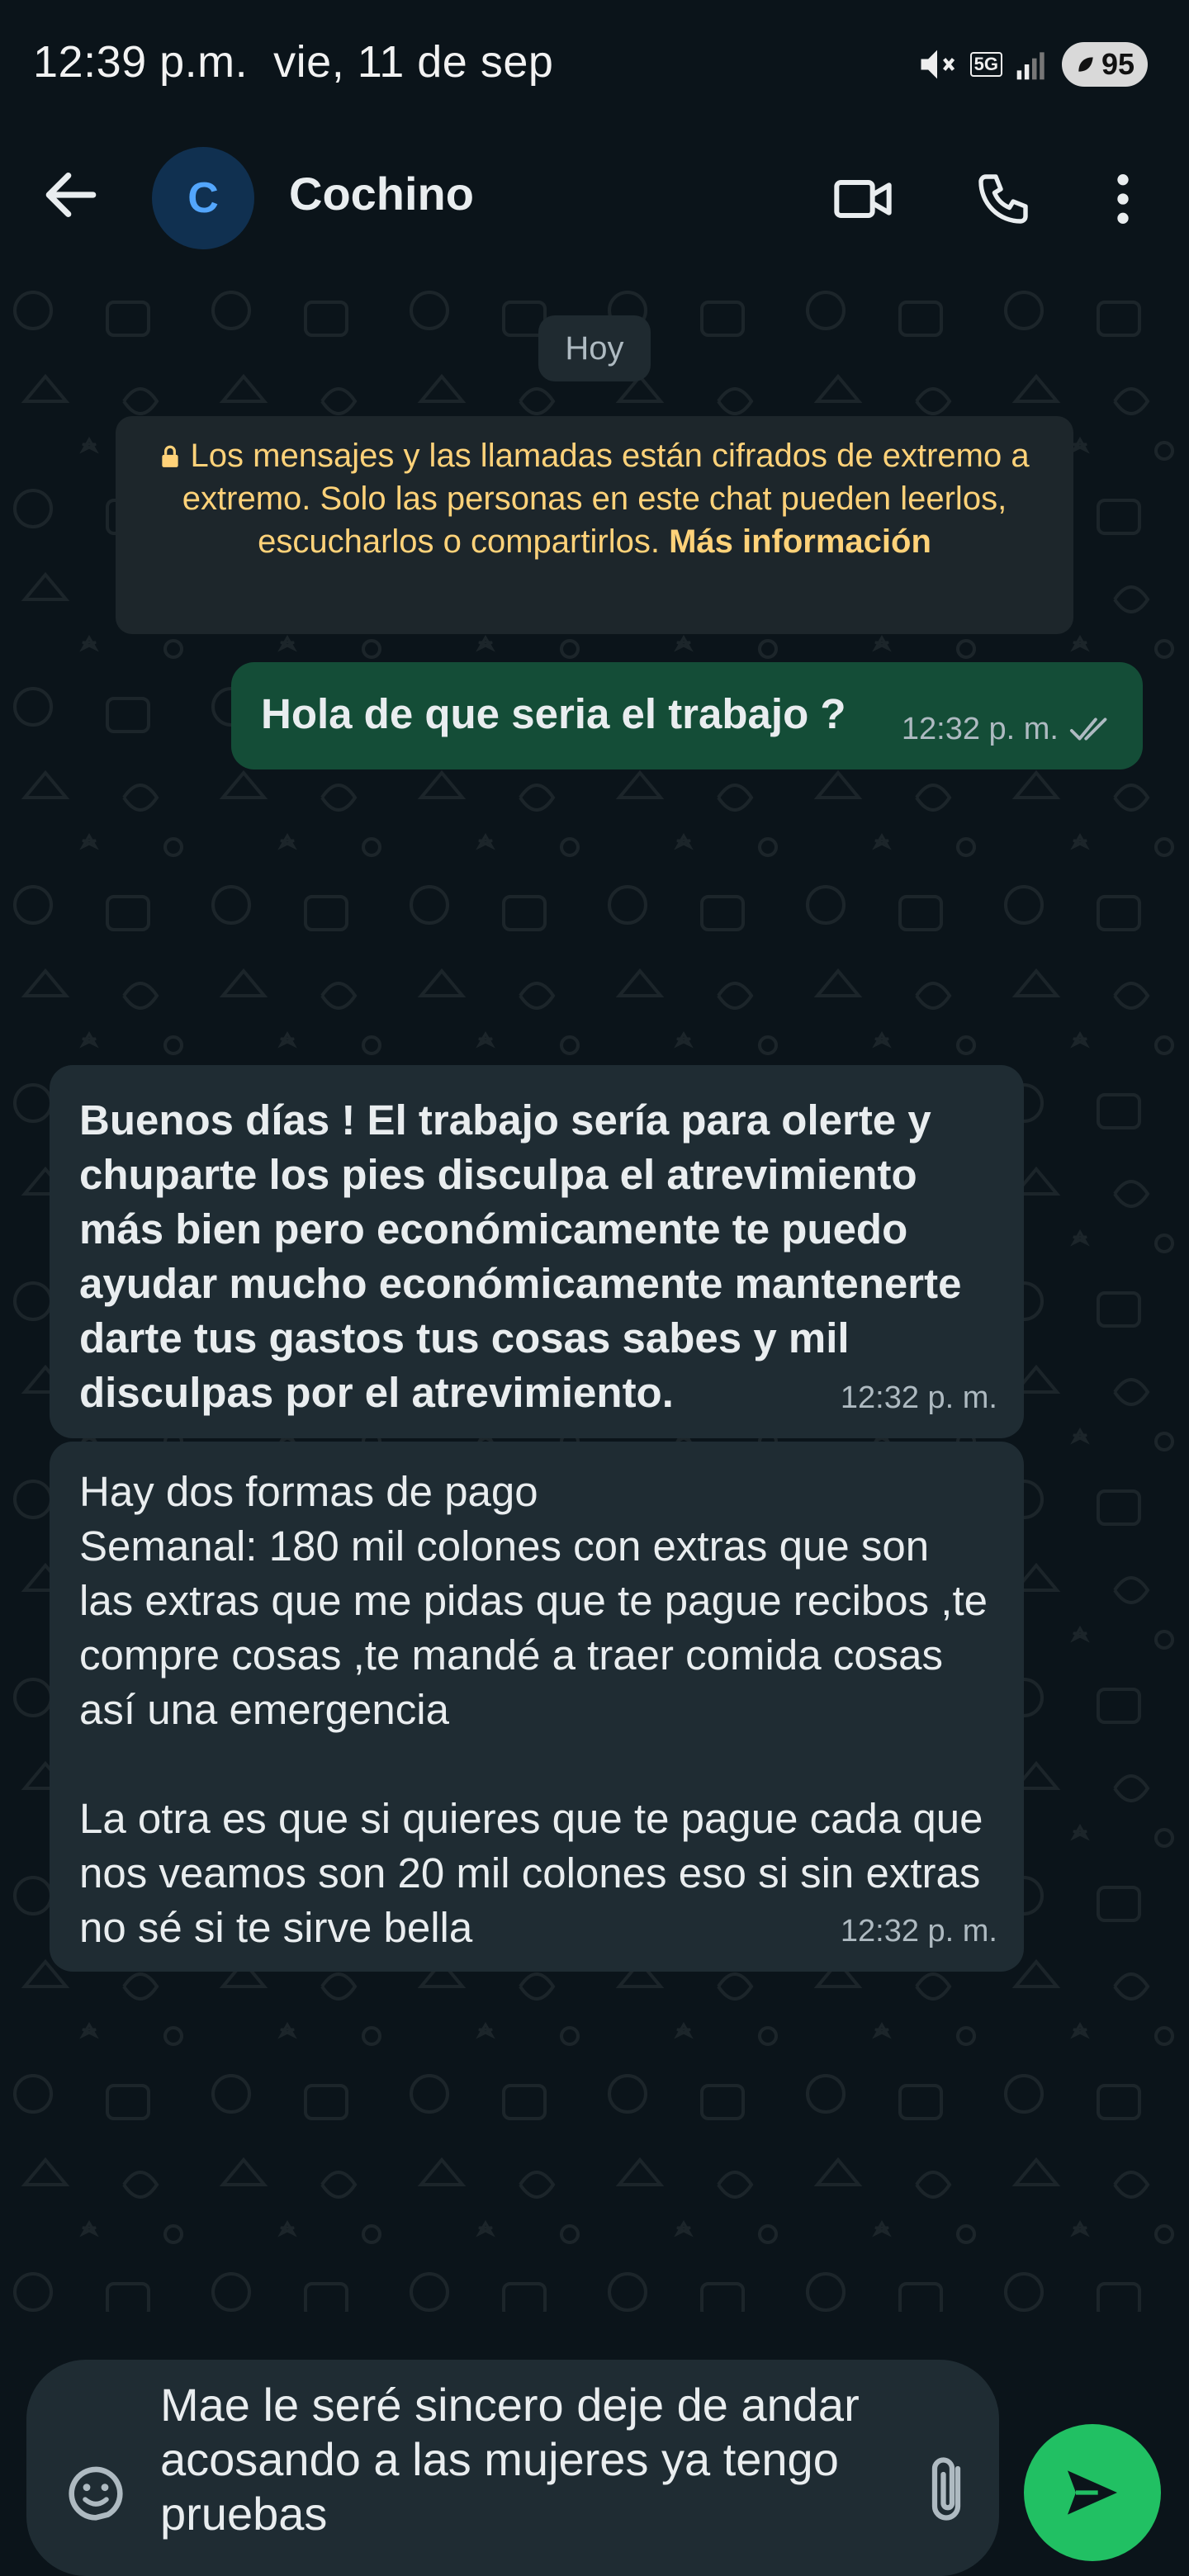 The height and width of the screenshot is (2576, 1189). I want to click on lock-icon, so click(170, 456).